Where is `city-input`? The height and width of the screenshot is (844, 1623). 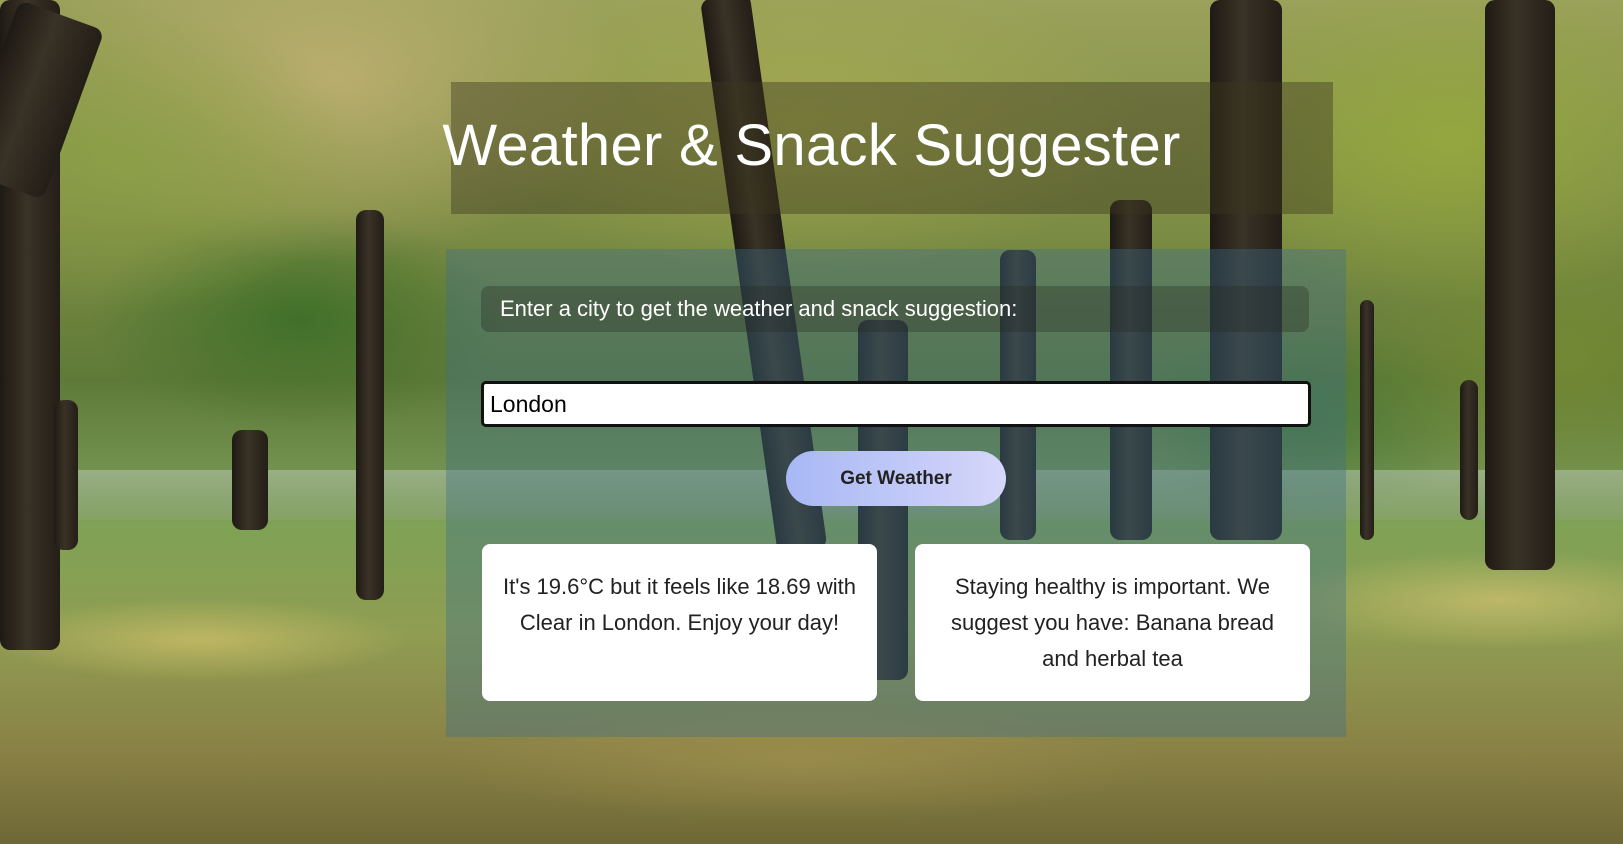 city-input is located at coordinates (896, 404).